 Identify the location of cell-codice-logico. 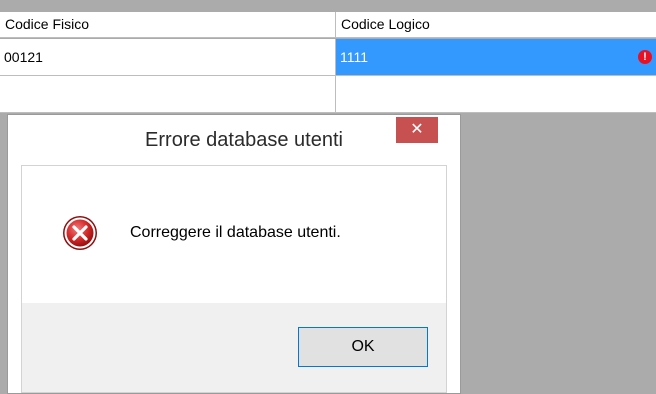
(496, 94).